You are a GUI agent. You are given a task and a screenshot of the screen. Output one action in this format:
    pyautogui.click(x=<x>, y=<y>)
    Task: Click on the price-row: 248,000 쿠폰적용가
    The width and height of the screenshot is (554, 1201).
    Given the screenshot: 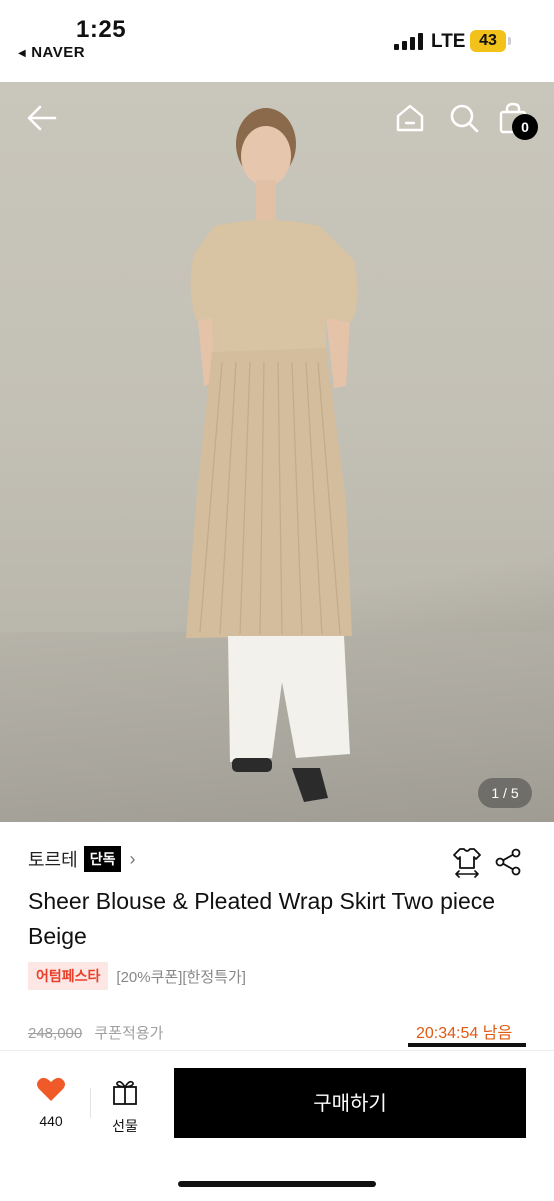 What is the action you would take?
    pyautogui.click(x=95, y=1032)
    